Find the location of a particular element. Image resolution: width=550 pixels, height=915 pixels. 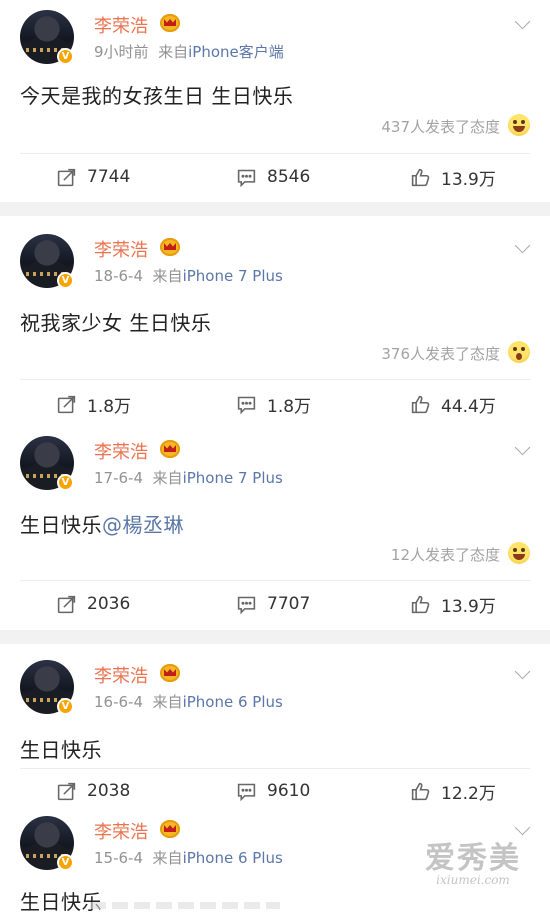

repost-count: 1.8万 is located at coordinates (109, 406).